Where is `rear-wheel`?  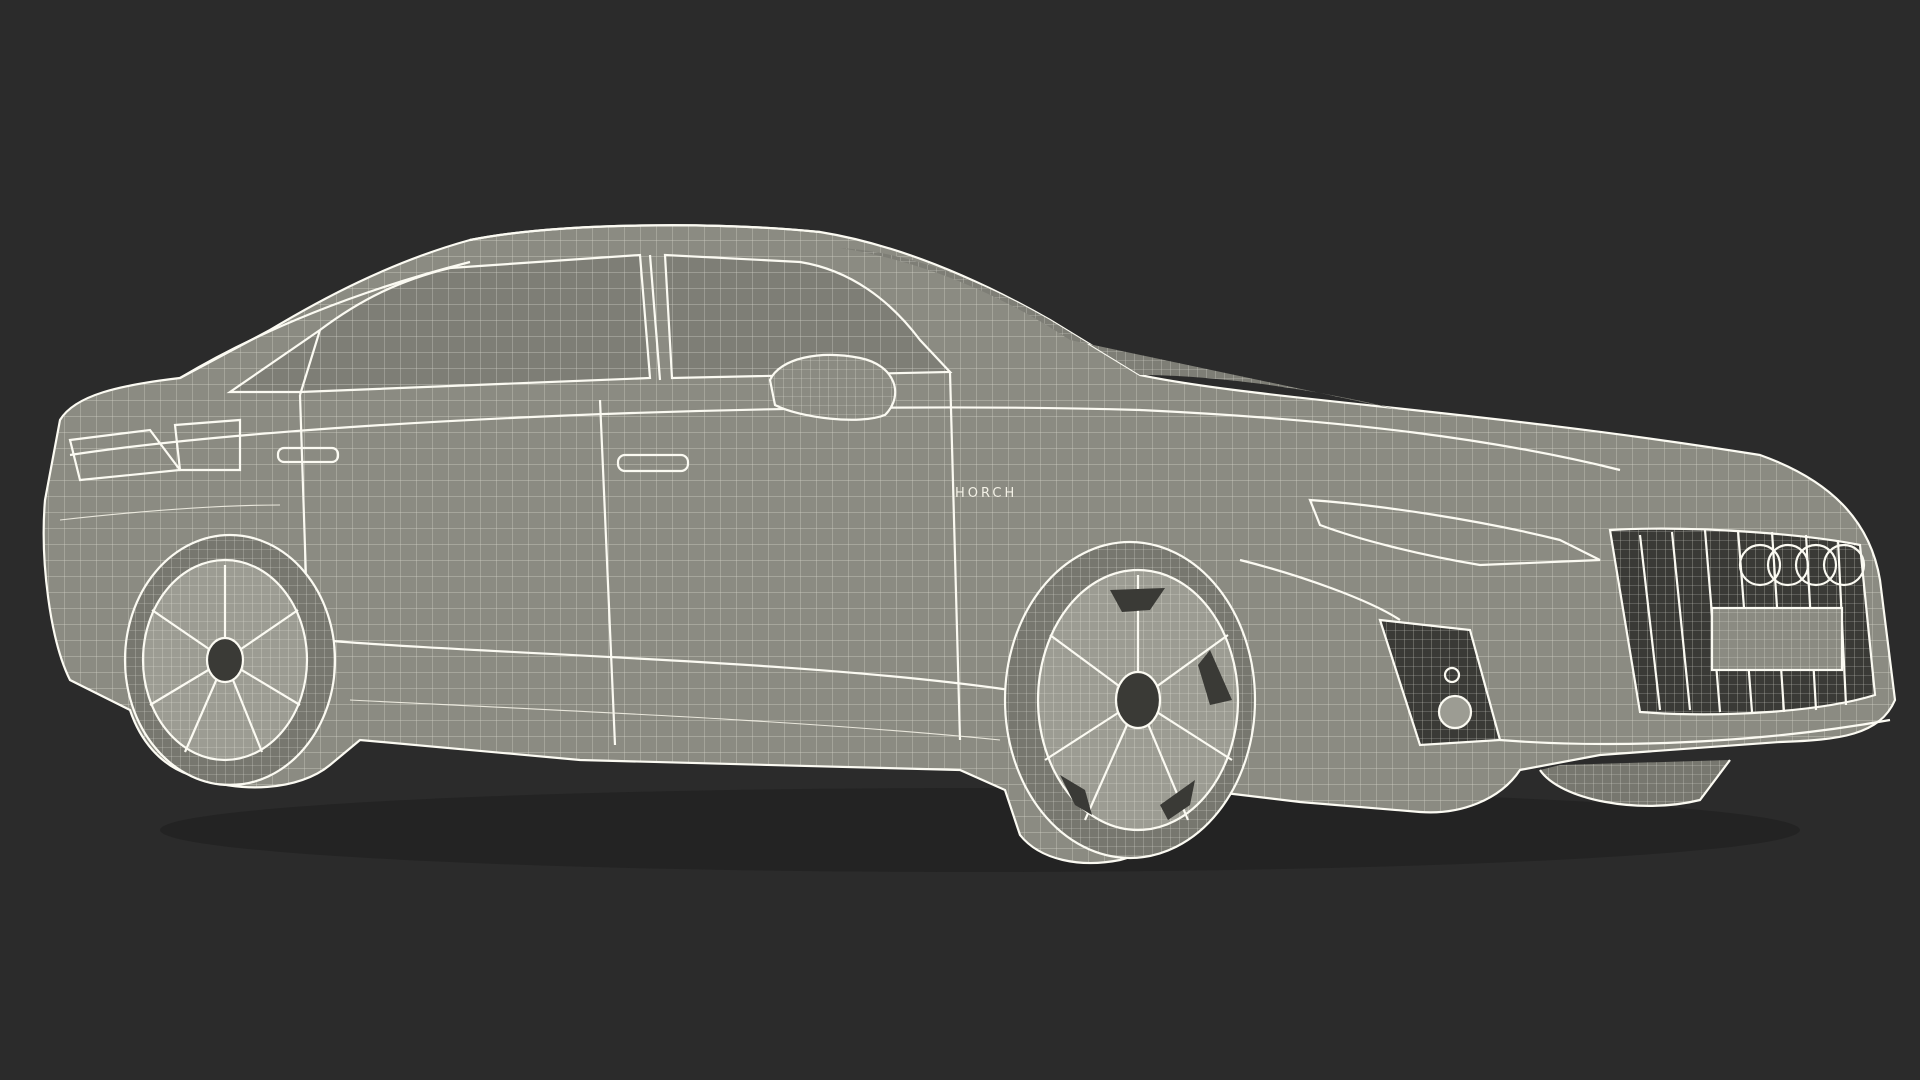
rear-wheel is located at coordinates (230, 660).